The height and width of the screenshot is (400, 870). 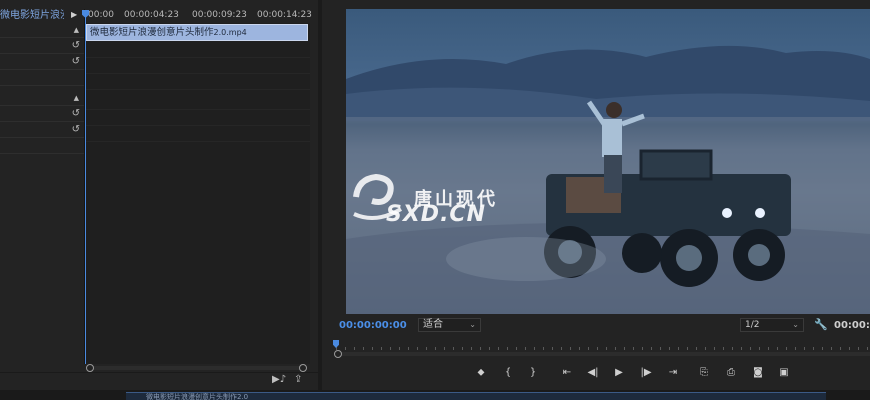 What do you see at coordinates (151, 15) in the screenshot?
I see `ruler-label: 00:00:04:23` at bounding box center [151, 15].